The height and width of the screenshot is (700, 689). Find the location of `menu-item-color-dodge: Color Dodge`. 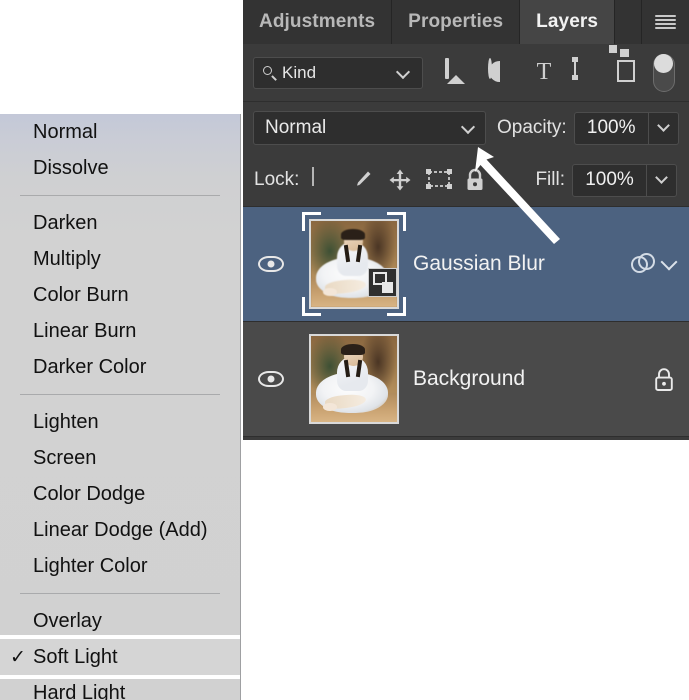

menu-item-color-dodge: Color Dodge is located at coordinates (120, 494).